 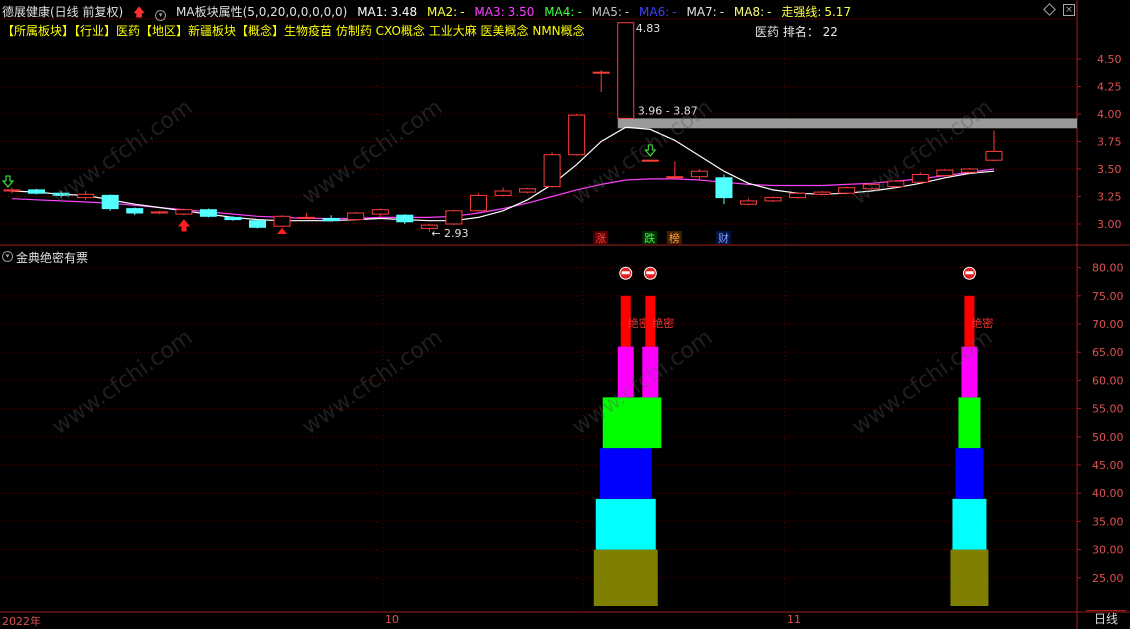 I want to click on indicator-tick-label: 35.00, so click(x=1108, y=521).